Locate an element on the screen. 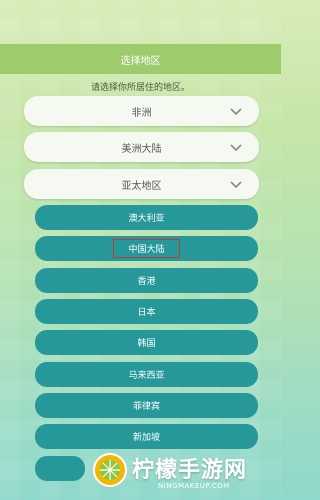 Image resolution: width=320 pixels, height=500 pixels. country-button-australia: 澳大利亚 is located at coordinates (146, 217).